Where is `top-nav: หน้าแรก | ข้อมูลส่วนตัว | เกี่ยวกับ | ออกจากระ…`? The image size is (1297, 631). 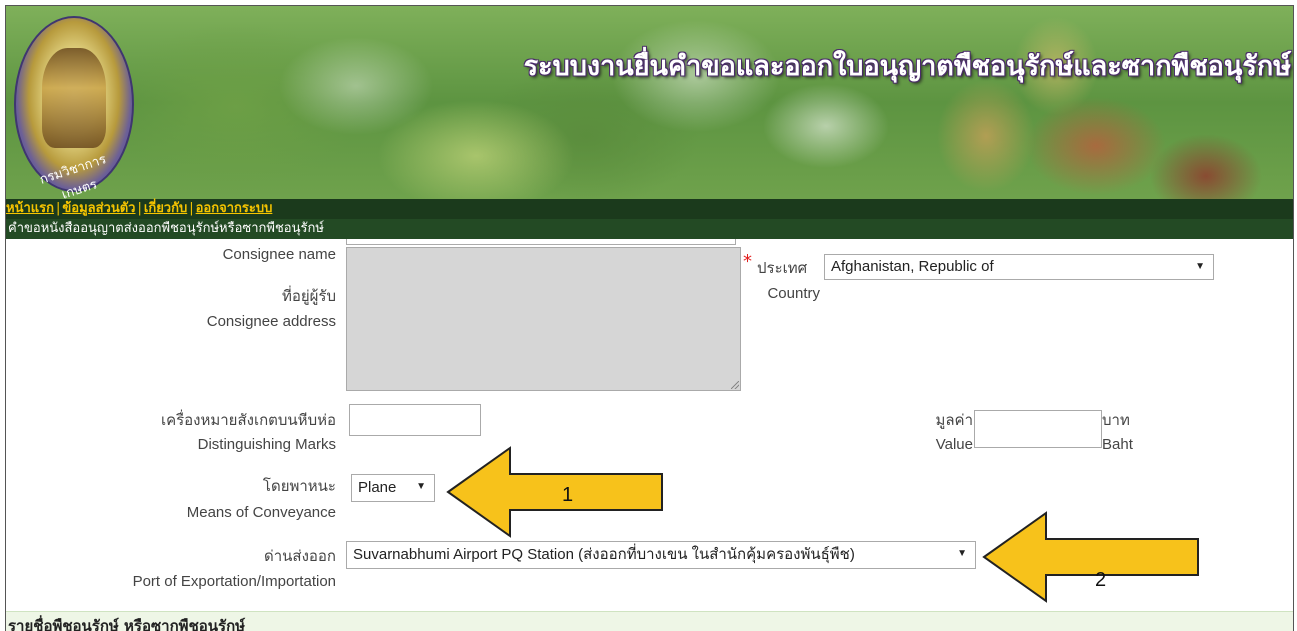
top-nav: หน้าแรก | ข้อมูลส่วนตัว | เกี่ยวกับ | ออกจากระ… is located at coordinates (649, 209).